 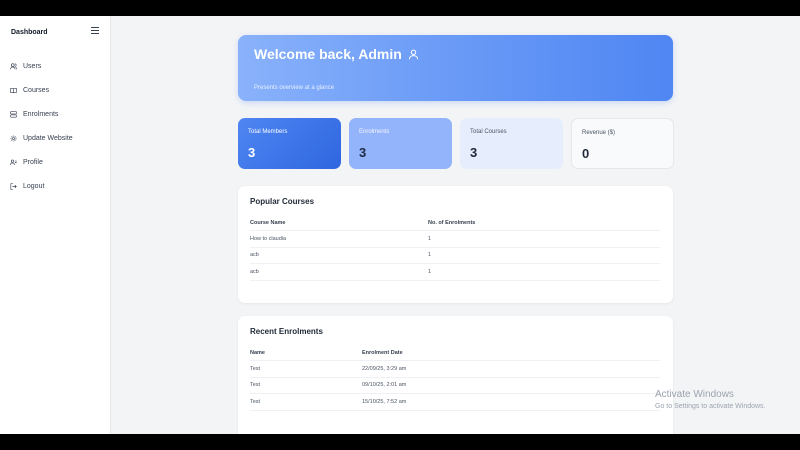 What do you see at coordinates (13, 162) in the screenshot?
I see `profile-icon` at bounding box center [13, 162].